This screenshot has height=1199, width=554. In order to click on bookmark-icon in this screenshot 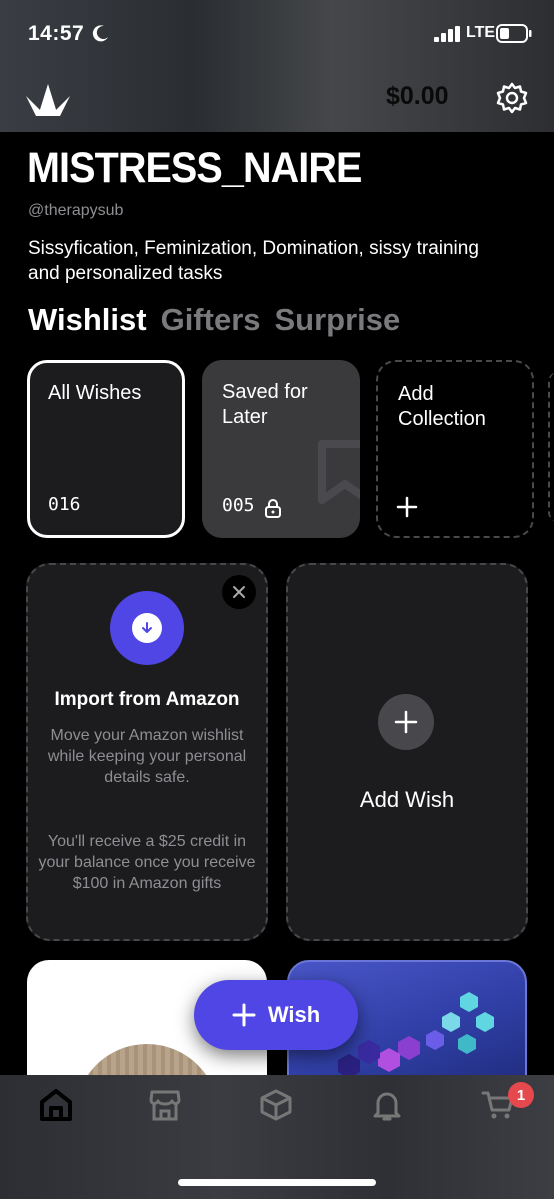, I will do `click(339, 472)`.